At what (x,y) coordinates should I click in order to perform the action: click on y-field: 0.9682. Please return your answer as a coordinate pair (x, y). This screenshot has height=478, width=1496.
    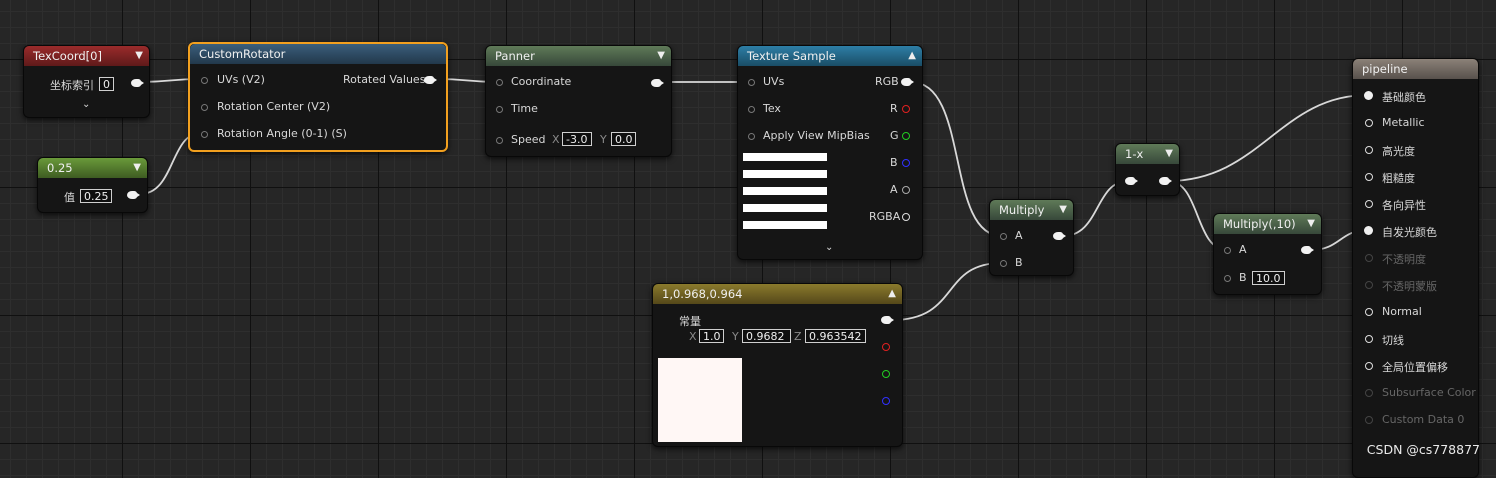
    Looking at the image, I should click on (766, 336).